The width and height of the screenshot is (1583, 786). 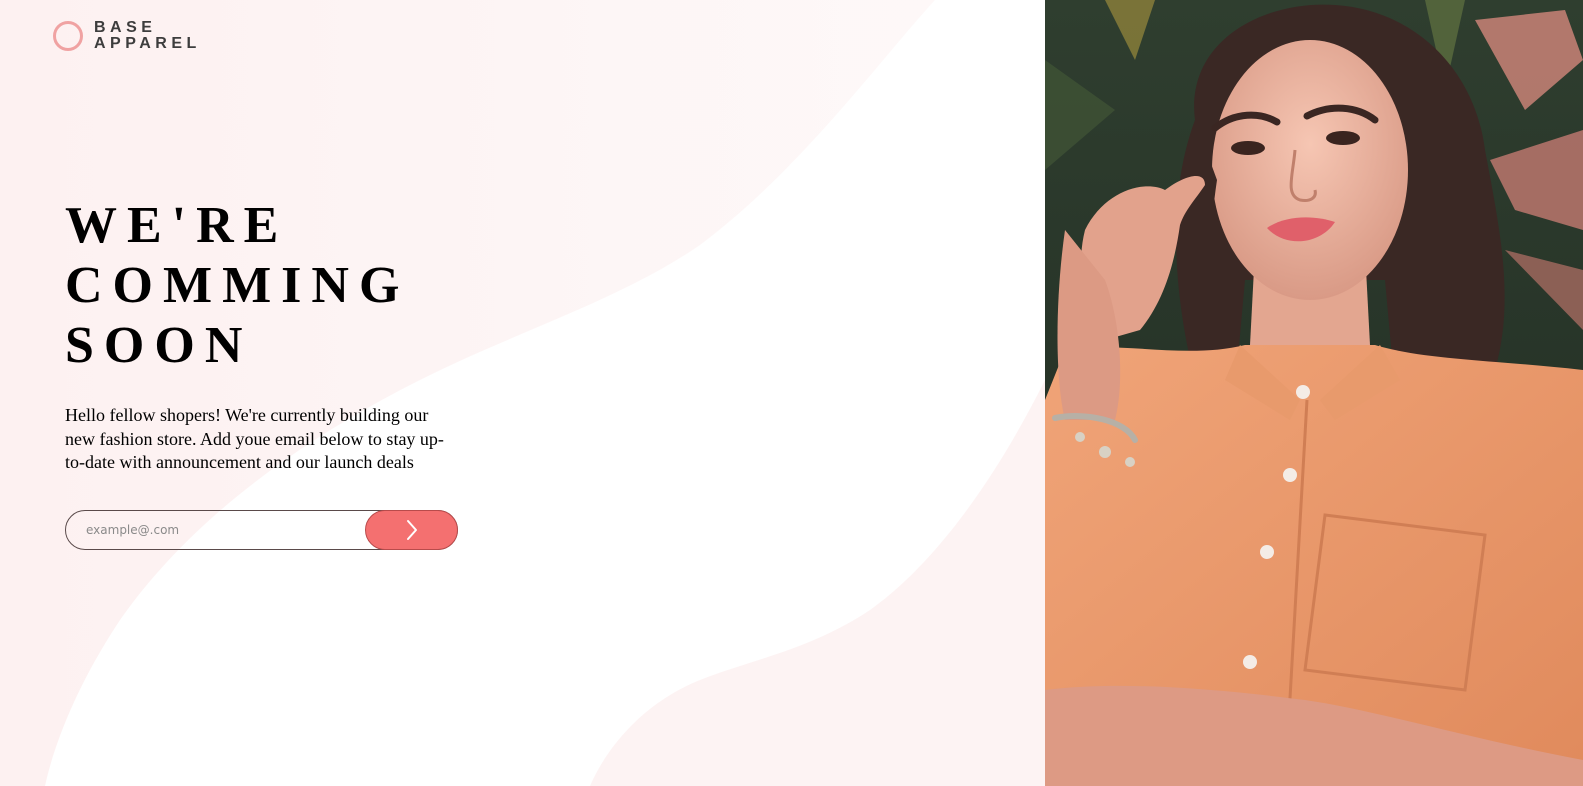 What do you see at coordinates (68, 36) in the screenshot?
I see `circle-ring-icon` at bounding box center [68, 36].